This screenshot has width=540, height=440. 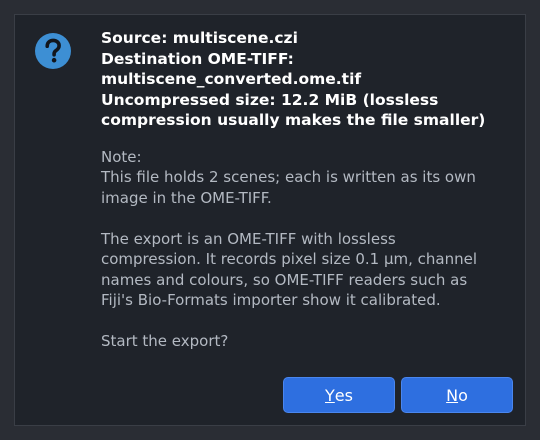 I want to click on question-text: Start the export?, so click(x=165, y=341).